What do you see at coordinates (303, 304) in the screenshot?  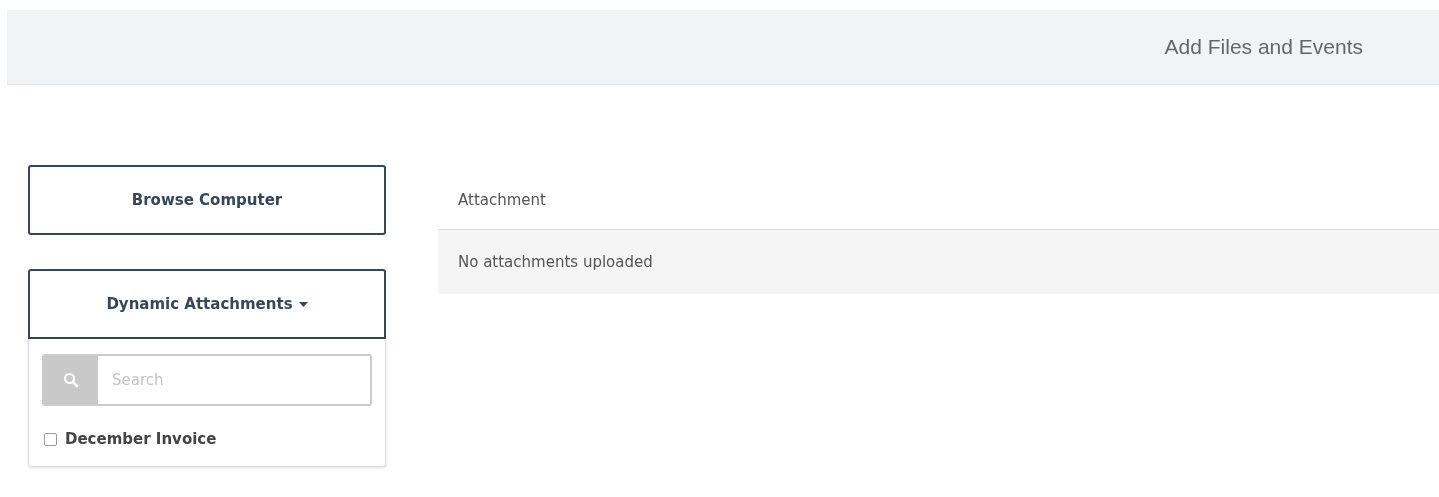 I see `caret-icon` at bounding box center [303, 304].